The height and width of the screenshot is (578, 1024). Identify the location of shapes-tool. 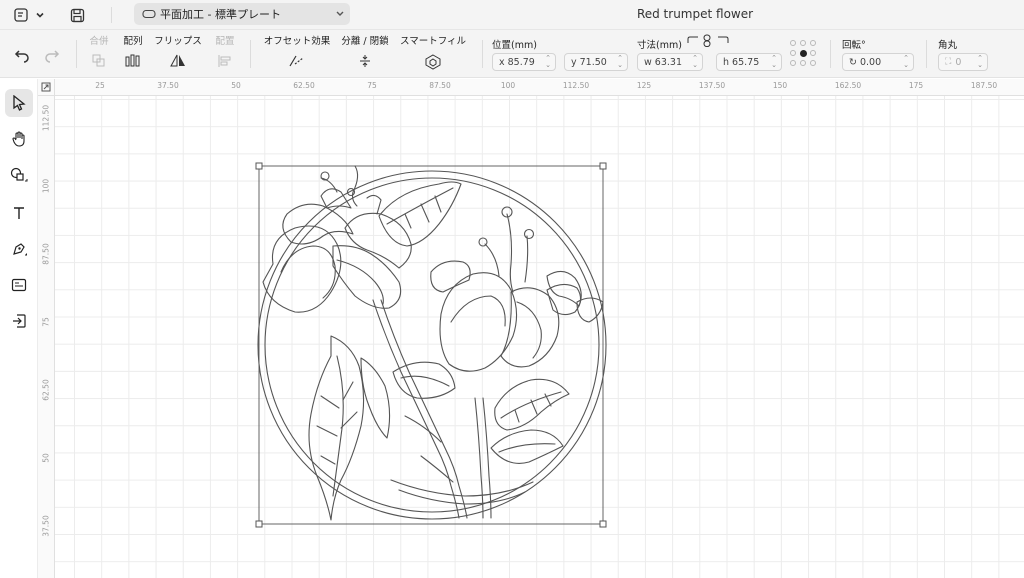
(19, 175).